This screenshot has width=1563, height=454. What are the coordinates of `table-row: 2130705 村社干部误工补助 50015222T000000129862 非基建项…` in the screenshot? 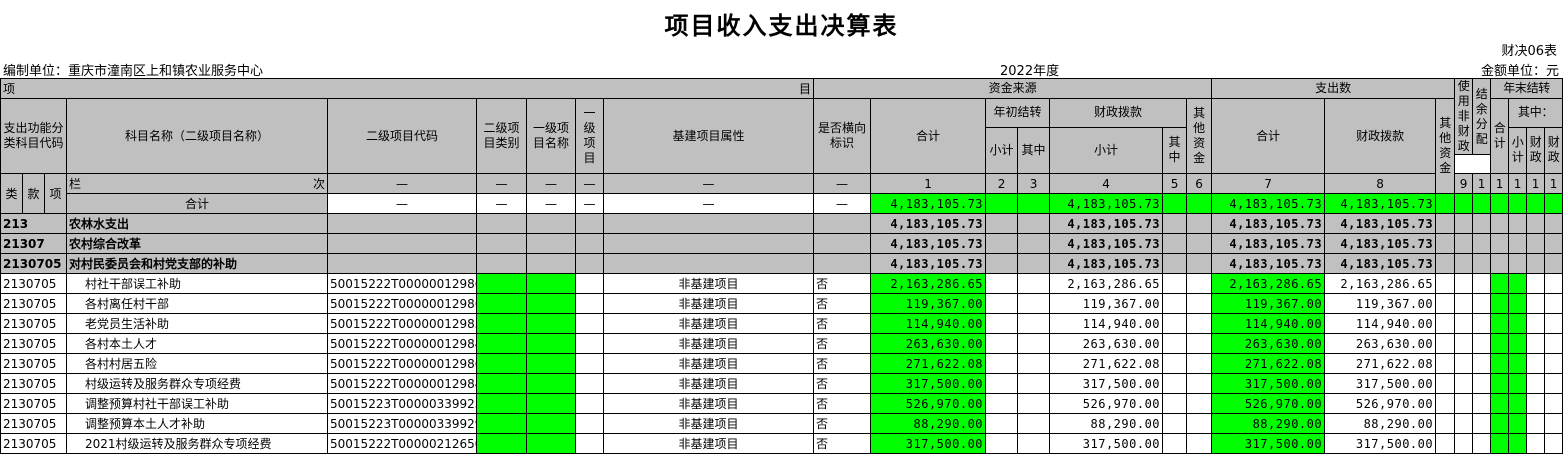 It's located at (781, 283).